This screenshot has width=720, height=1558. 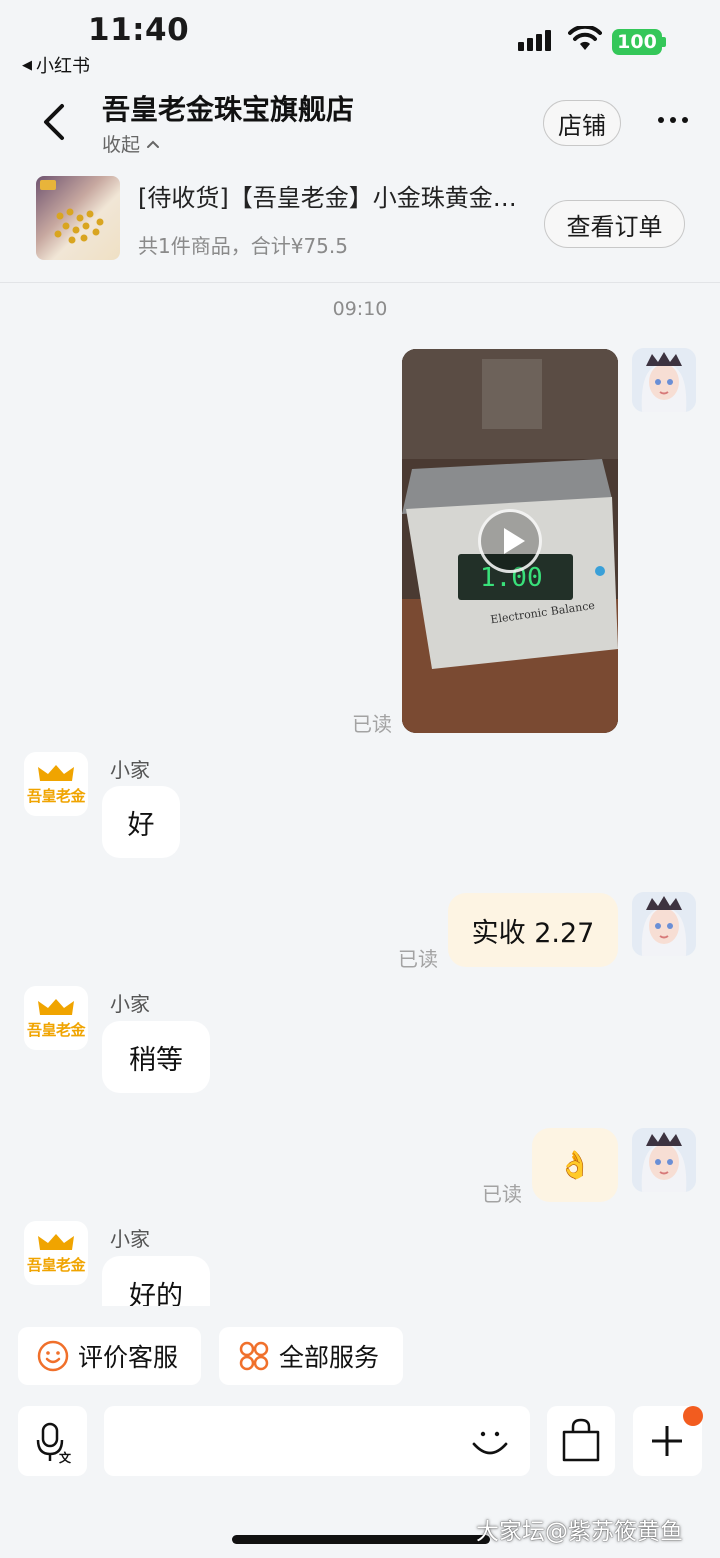 What do you see at coordinates (360, 309) in the screenshot?
I see `chat-timestamp: 09:10` at bounding box center [360, 309].